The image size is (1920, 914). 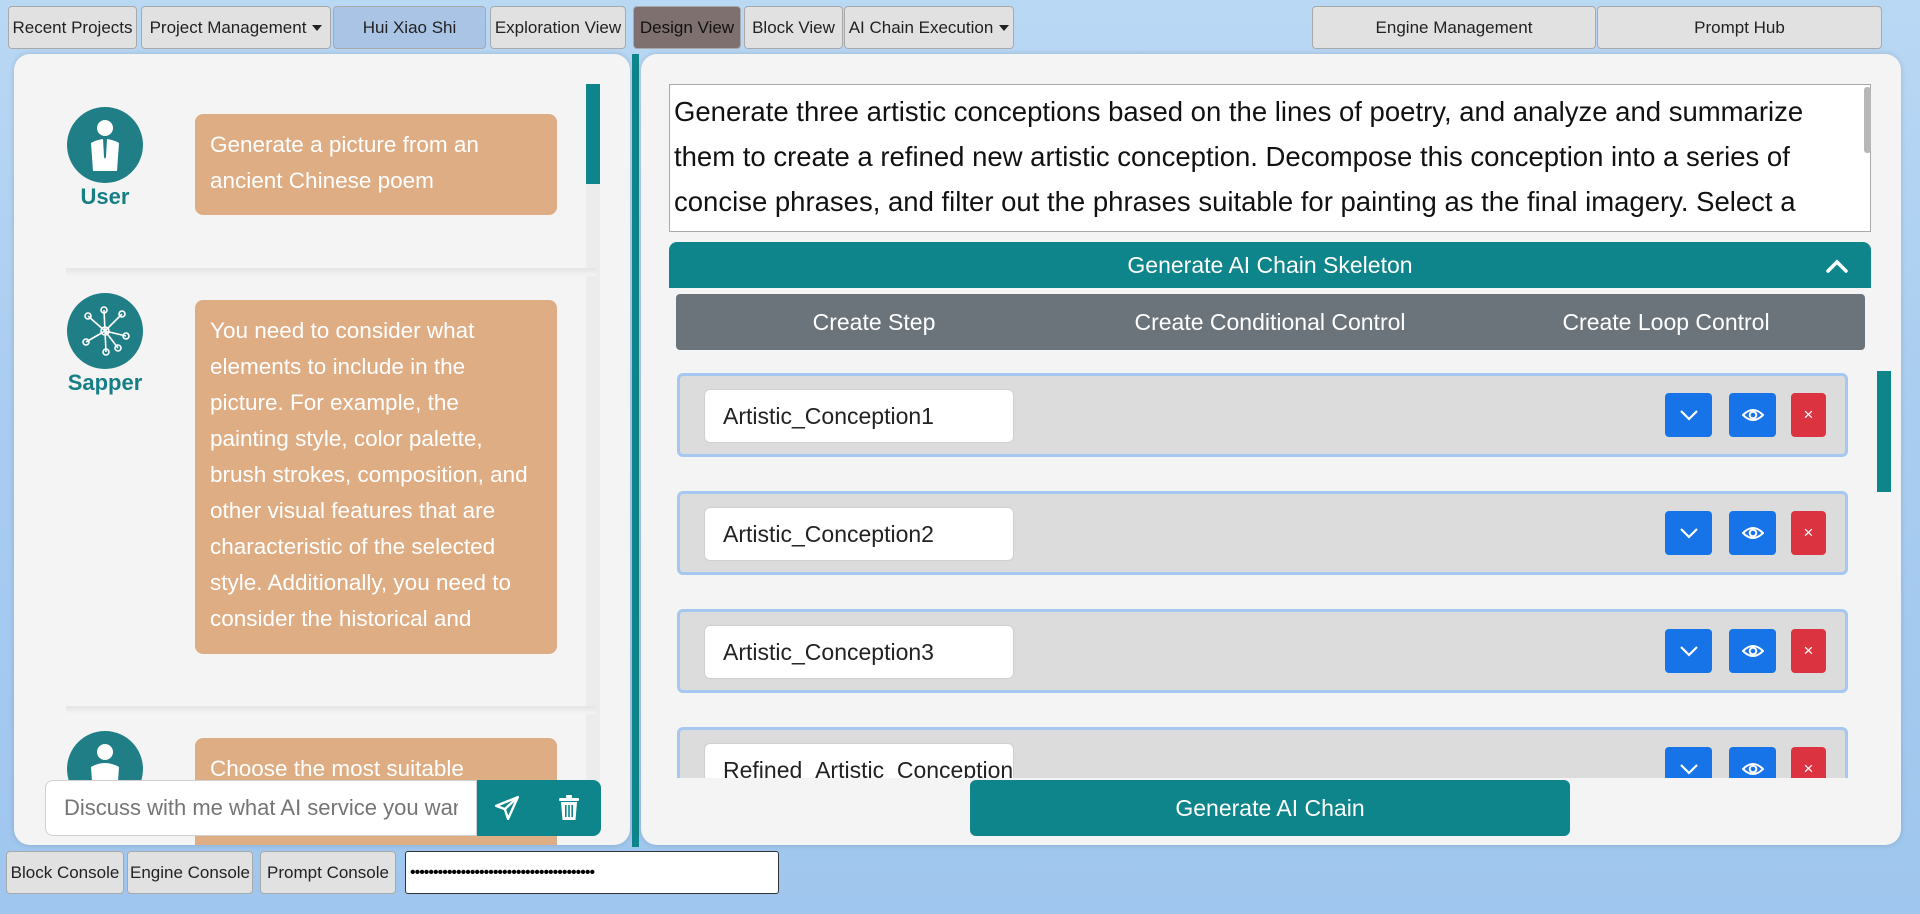 I want to click on user-avatar, so click(x=105, y=145).